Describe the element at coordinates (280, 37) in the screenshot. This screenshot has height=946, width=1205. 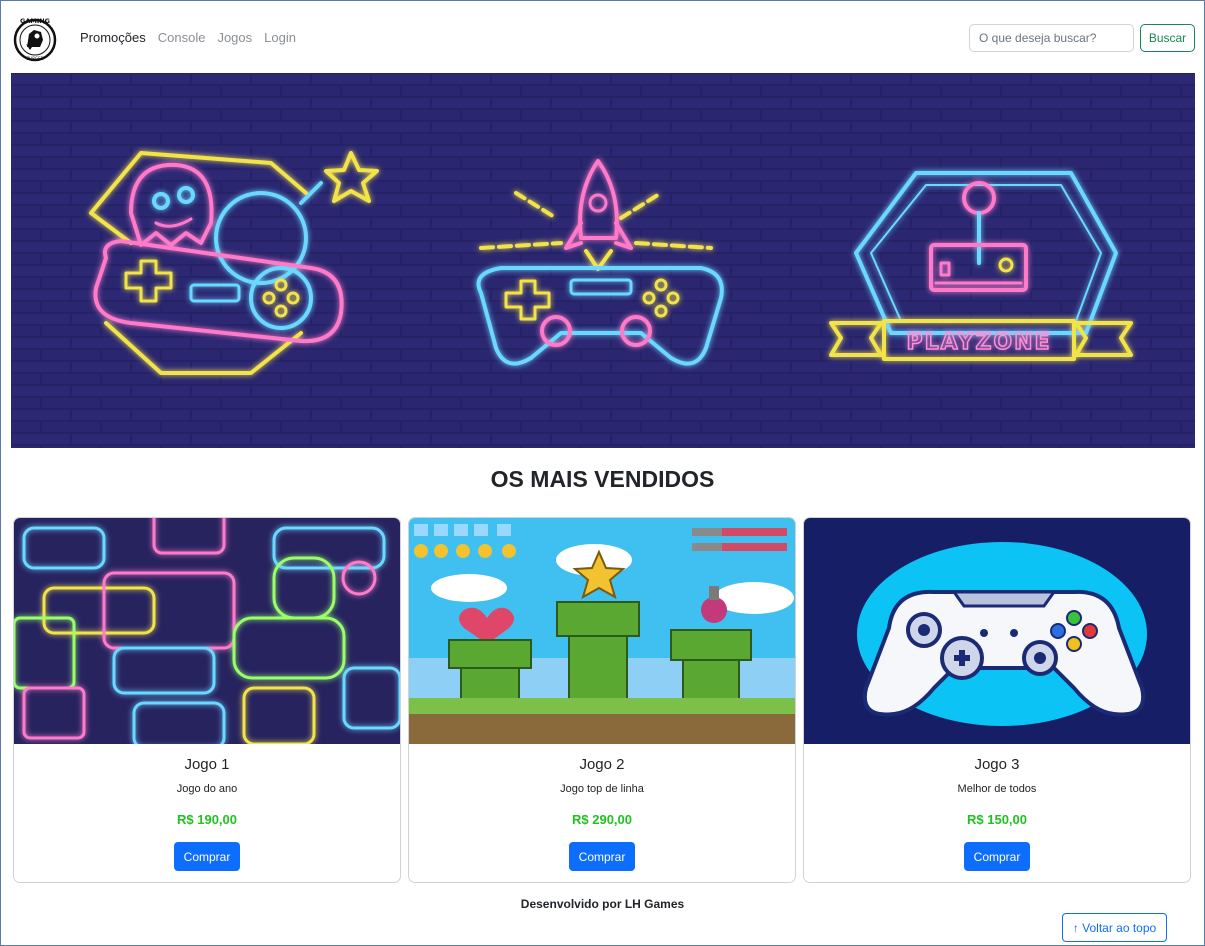
I see `nav-link-login: Login` at that location.